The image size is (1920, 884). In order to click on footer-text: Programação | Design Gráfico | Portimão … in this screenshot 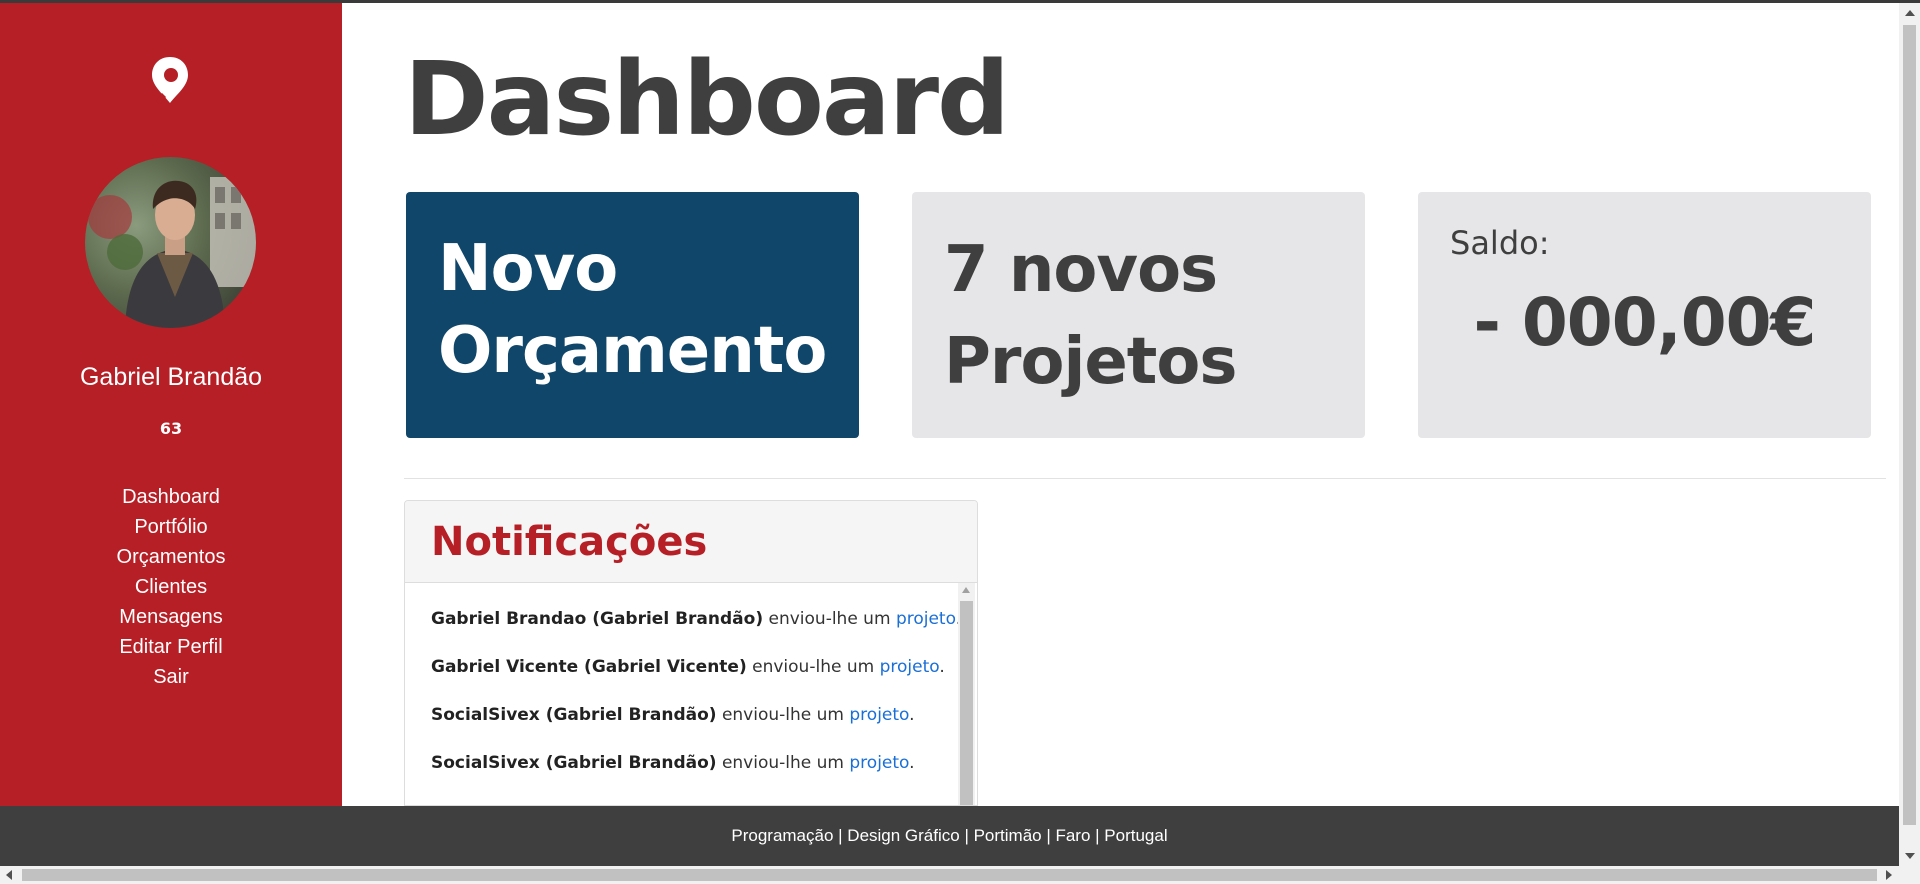, I will do `click(949, 835)`.